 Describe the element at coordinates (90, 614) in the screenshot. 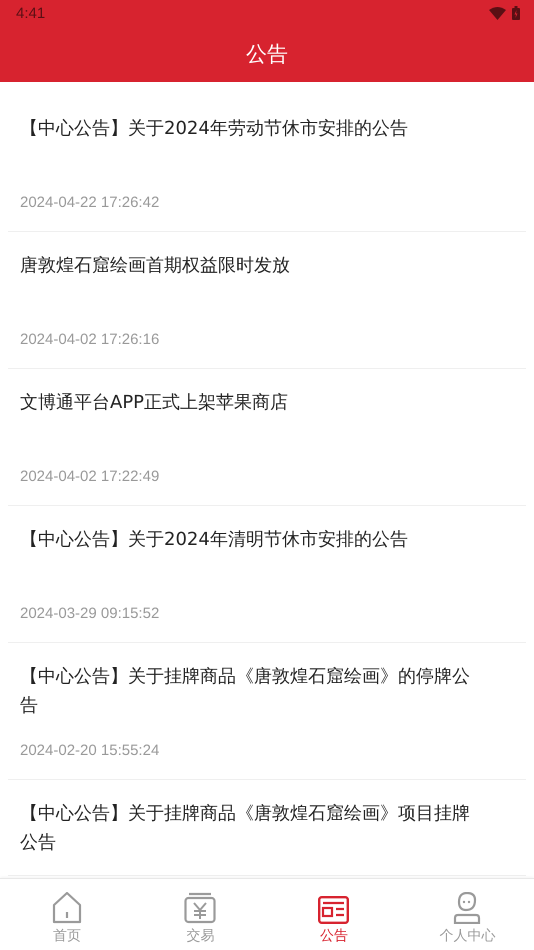

I see `announcement-date: 2024-03-29 09:15:52` at that location.